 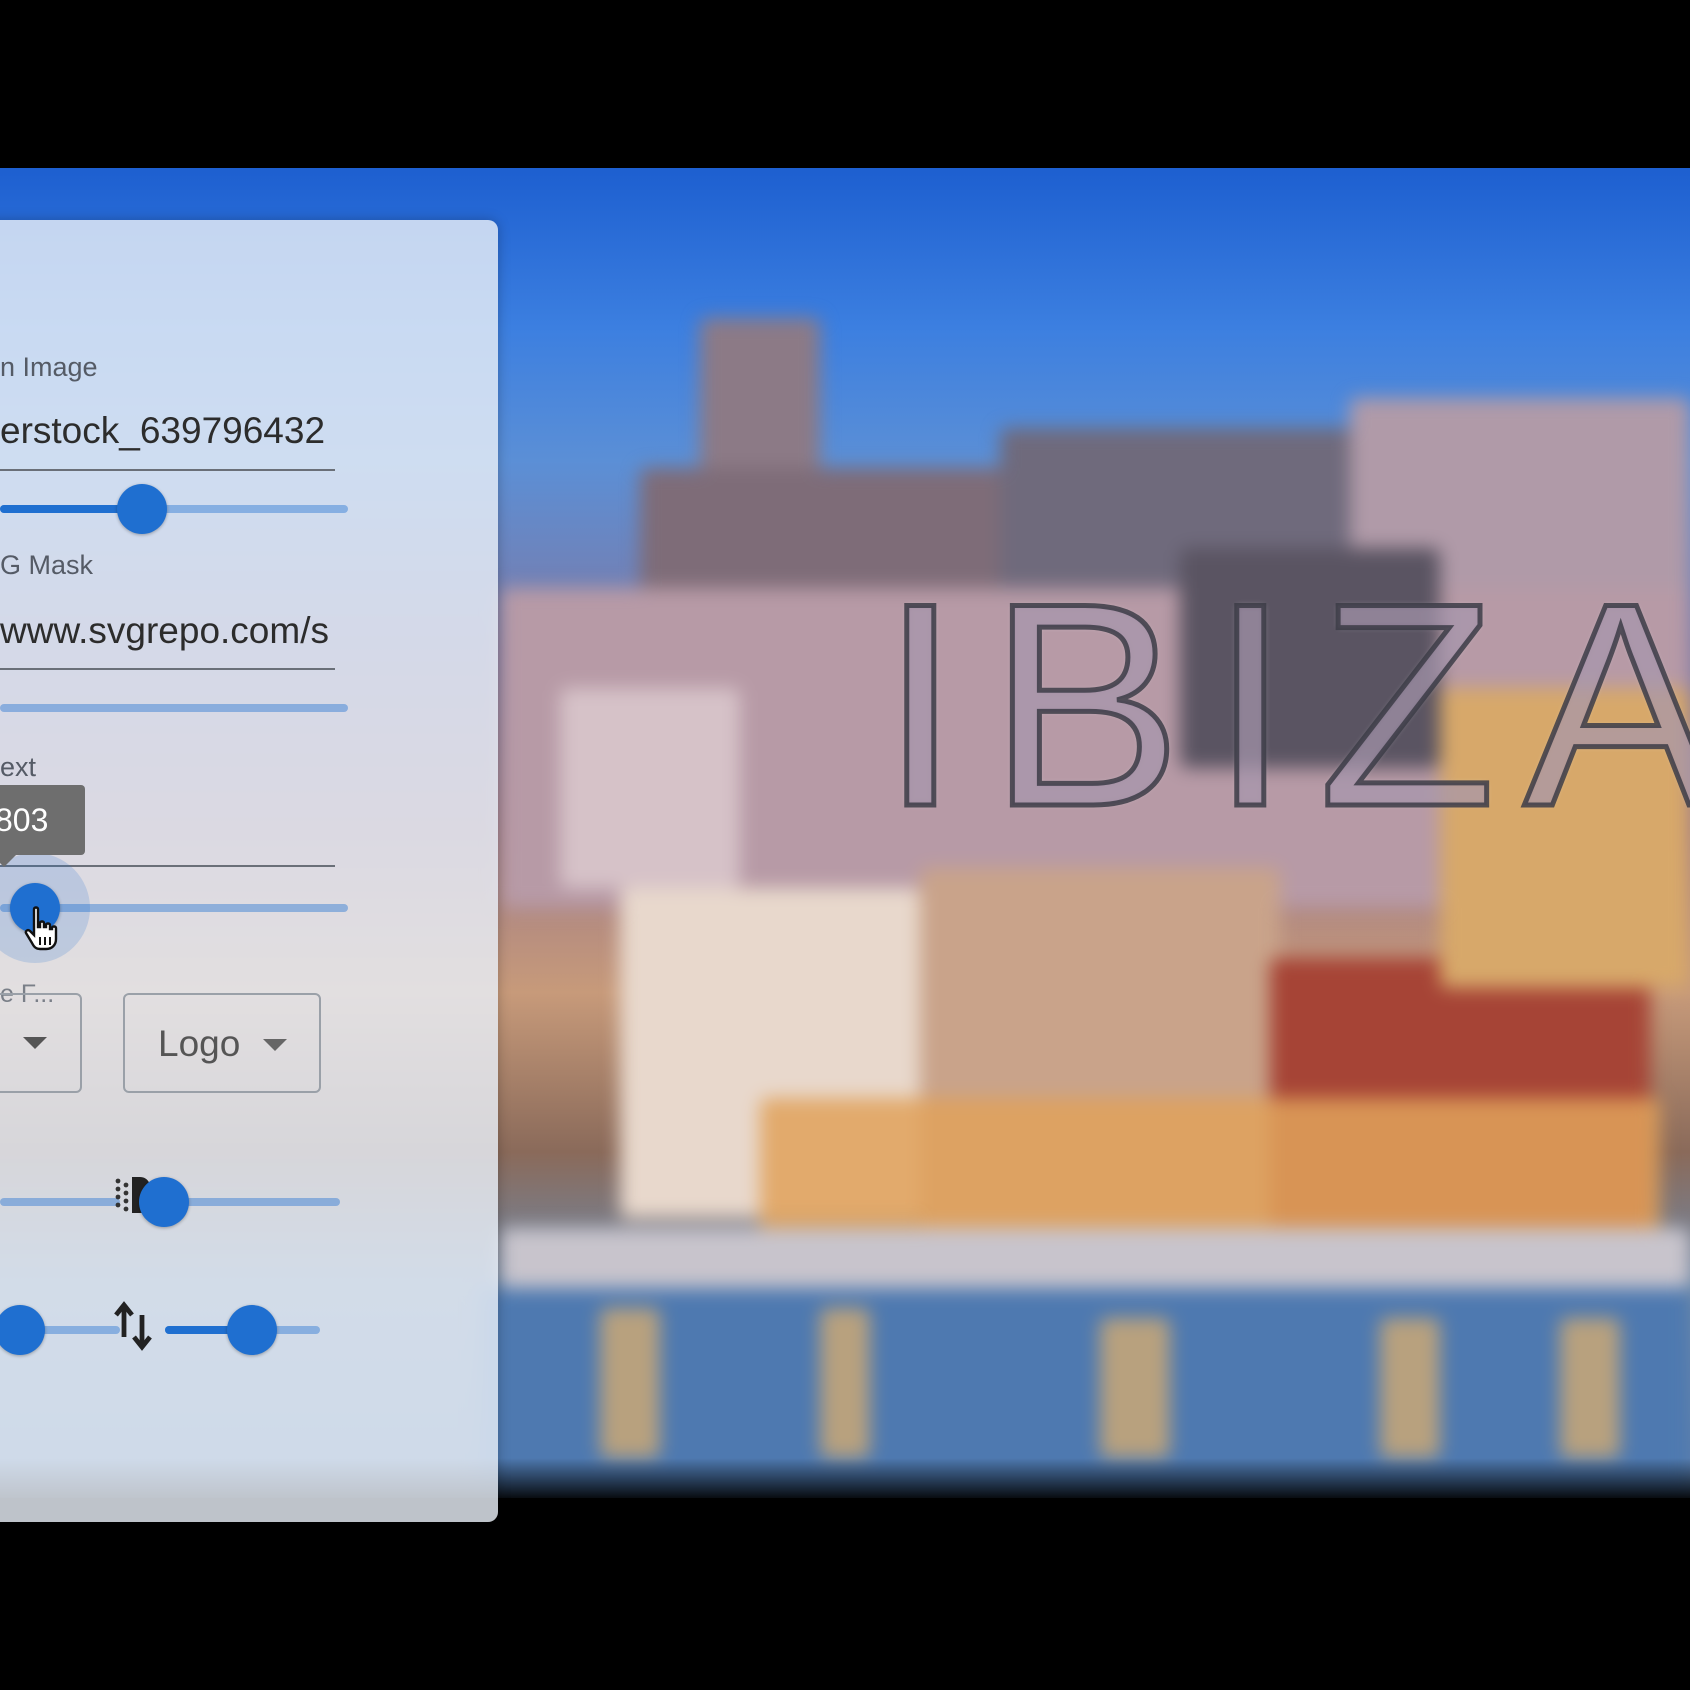 What do you see at coordinates (167, 631) in the screenshot?
I see `svg-mask-input: www.svgrepo.com/s` at bounding box center [167, 631].